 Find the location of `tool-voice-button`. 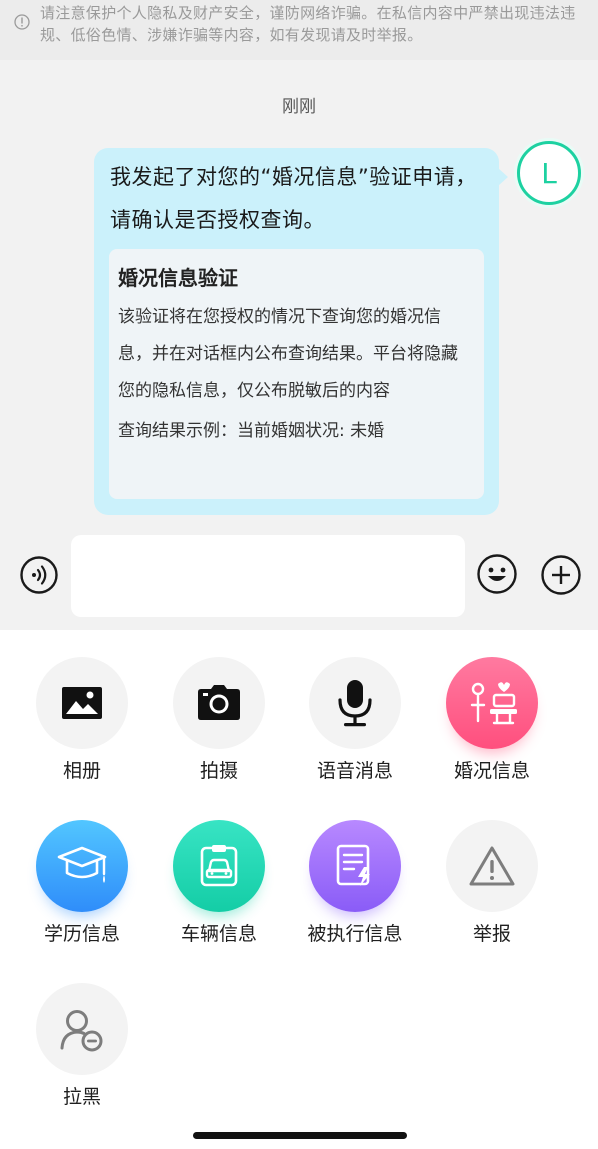

tool-voice-button is located at coordinates (355, 703).